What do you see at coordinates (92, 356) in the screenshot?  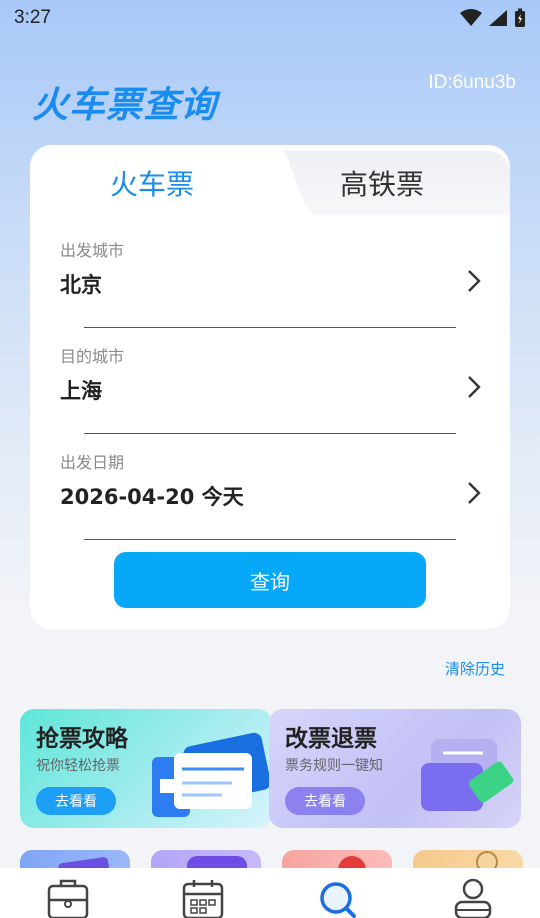 I see `destination-label: 目的城市` at bounding box center [92, 356].